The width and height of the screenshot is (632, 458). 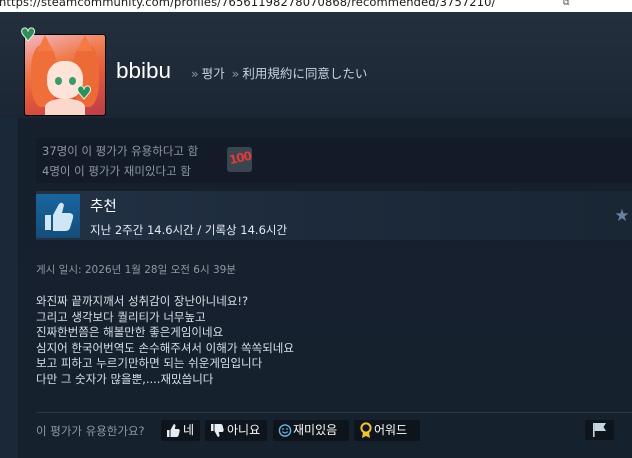 What do you see at coordinates (213, 73) in the screenshot?
I see `breadcrumb-reviews-link: 평가` at bounding box center [213, 73].